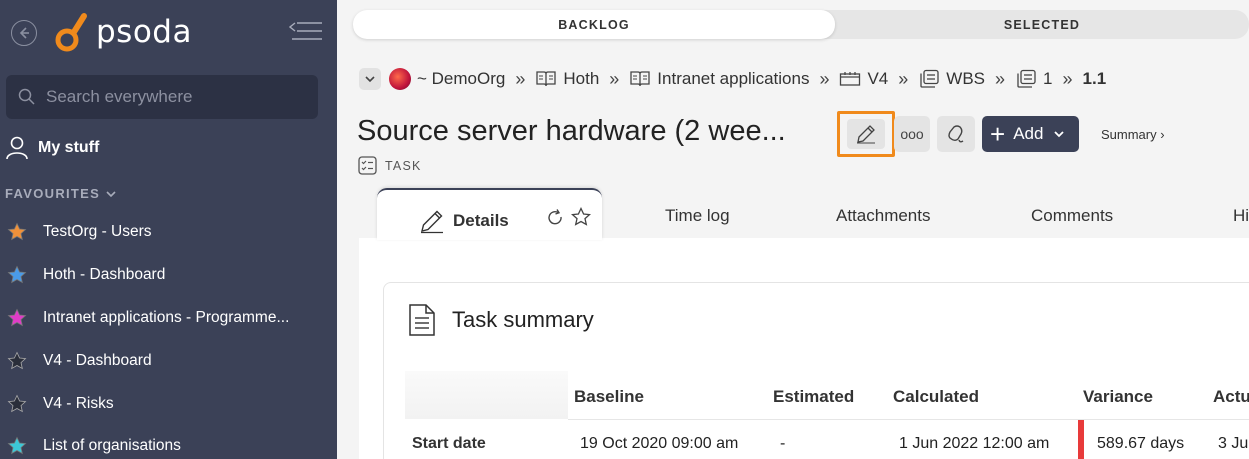 The height and width of the screenshot is (459, 1249). I want to click on breadcrumb-item-programme: Intranet applications, so click(719, 79).